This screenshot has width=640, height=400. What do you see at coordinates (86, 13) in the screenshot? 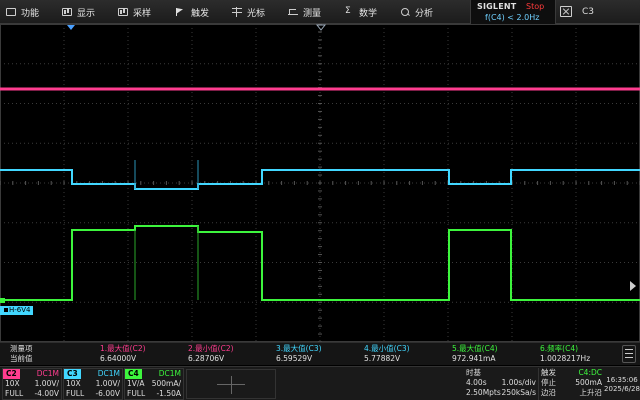
I see `menu-display-label: 显示` at bounding box center [86, 13].